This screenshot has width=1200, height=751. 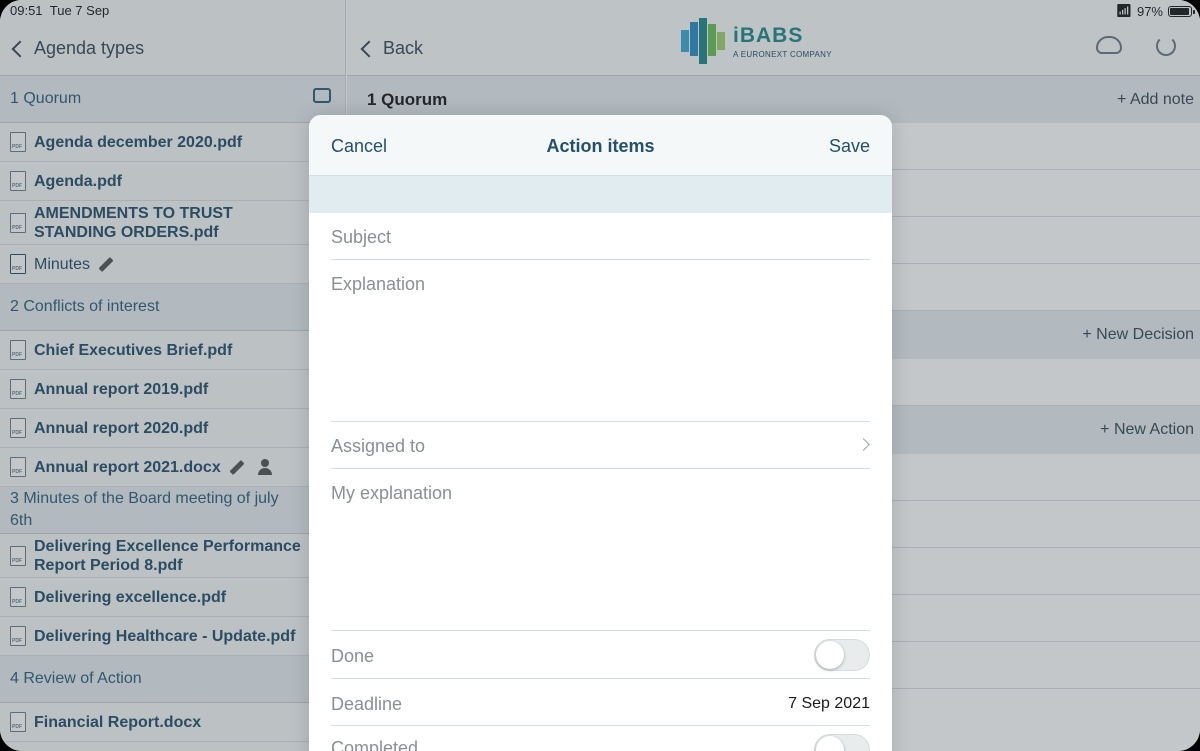 What do you see at coordinates (829, 703) in the screenshot?
I see `deadline-value: 7 Sep 2021` at bounding box center [829, 703].